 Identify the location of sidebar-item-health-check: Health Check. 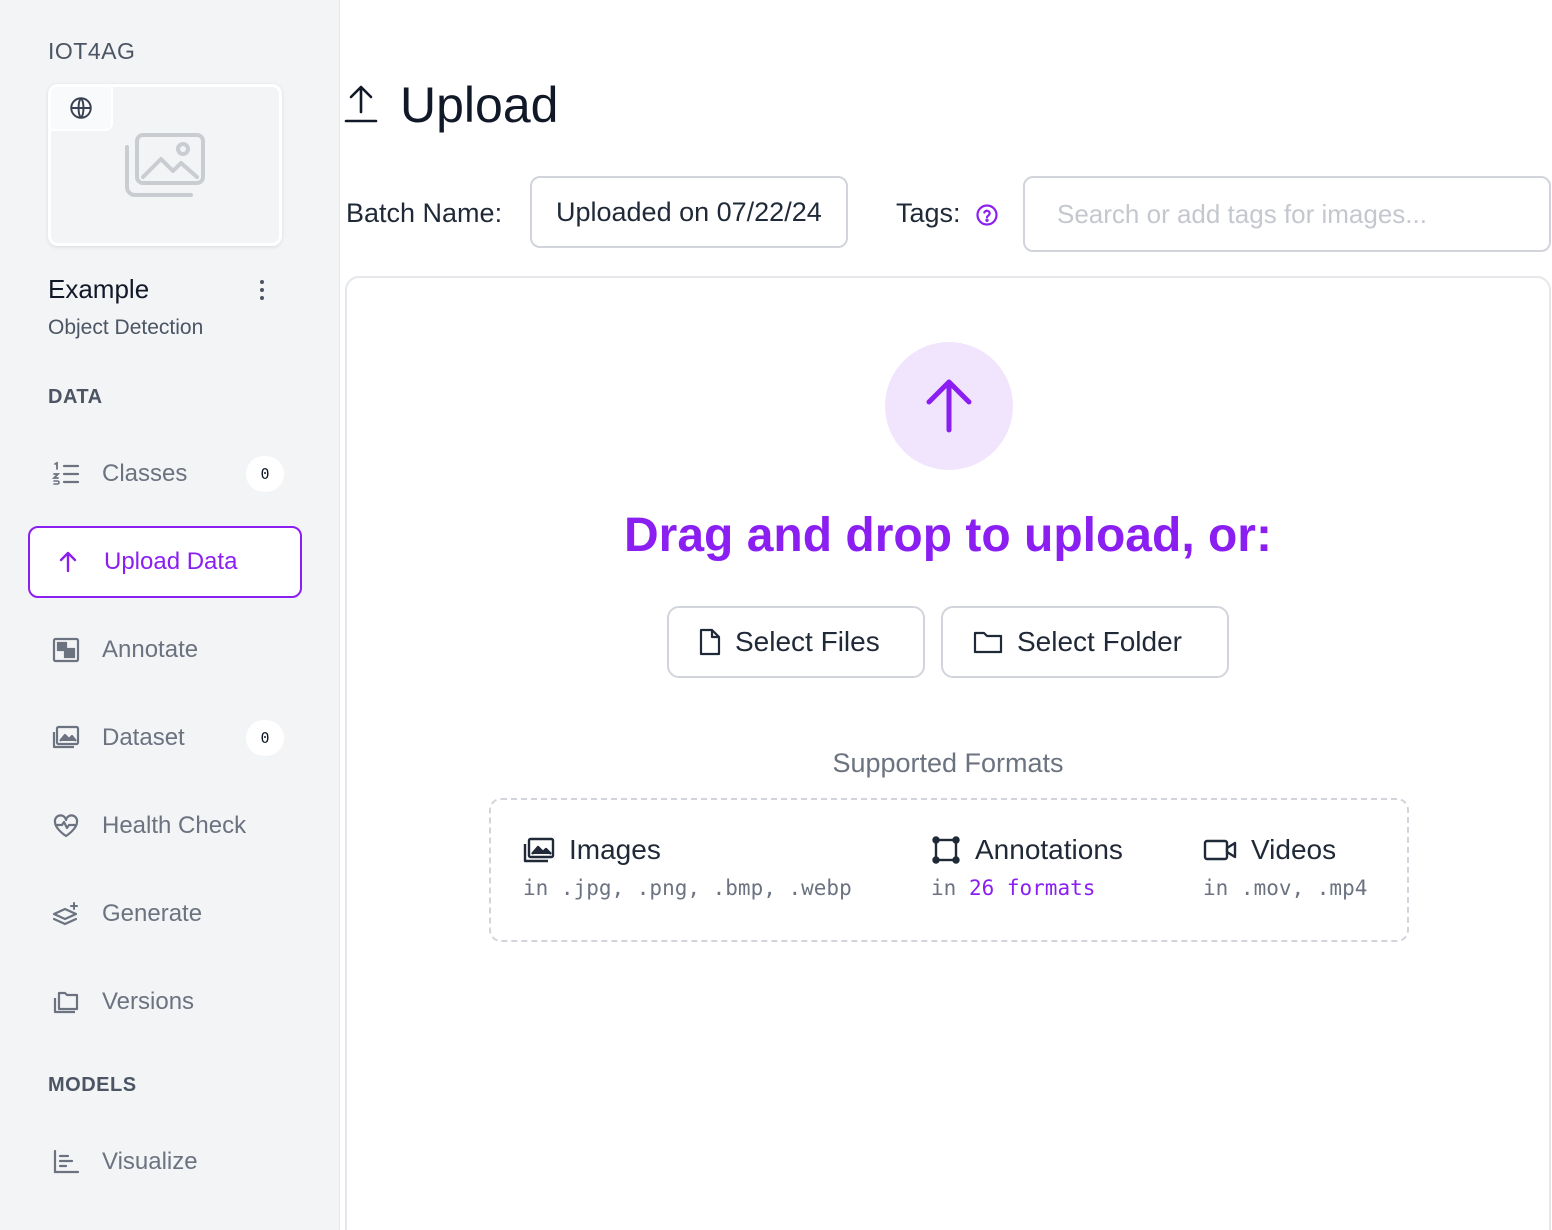
(165, 826).